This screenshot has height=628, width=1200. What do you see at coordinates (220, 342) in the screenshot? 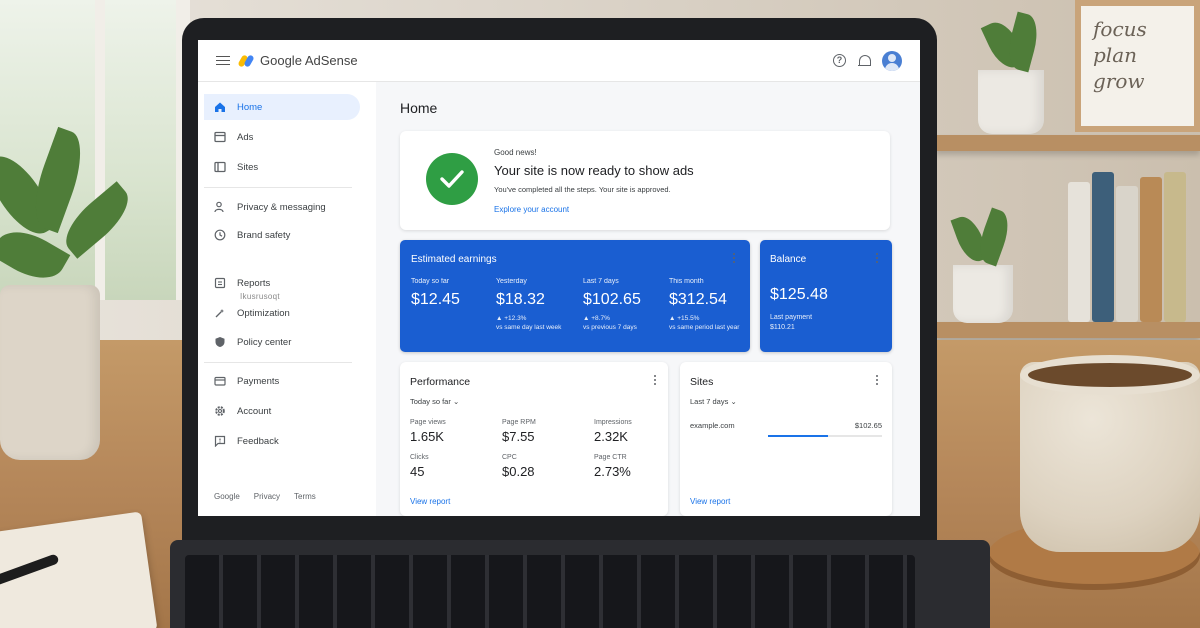
I see `shield-icon` at bounding box center [220, 342].